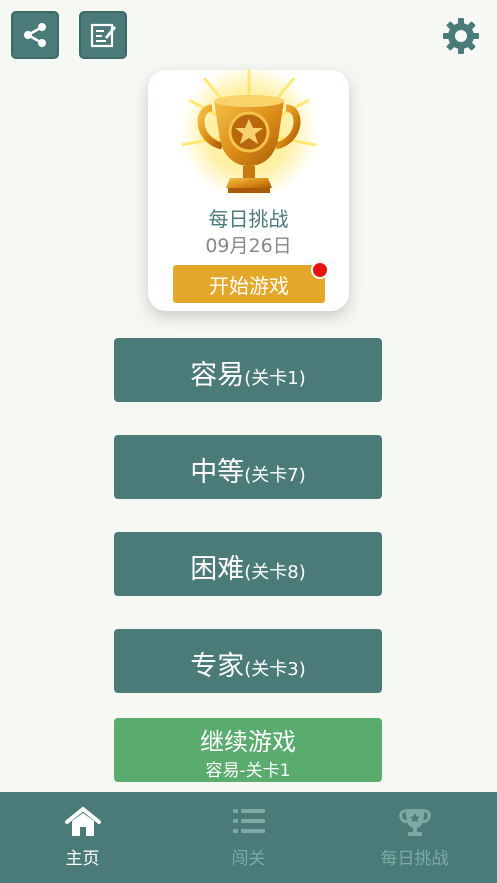 This screenshot has width=497, height=883. What do you see at coordinates (275, 475) in the screenshot?
I see `level-progress: (关卡7)` at bounding box center [275, 475].